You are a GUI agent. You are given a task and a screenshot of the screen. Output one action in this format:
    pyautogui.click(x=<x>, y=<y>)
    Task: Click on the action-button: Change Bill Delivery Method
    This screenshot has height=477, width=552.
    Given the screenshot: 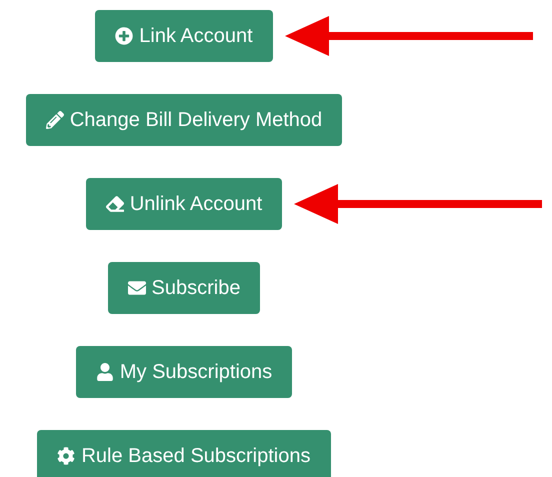 What is the action you would take?
    pyautogui.click(x=184, y=120)
    